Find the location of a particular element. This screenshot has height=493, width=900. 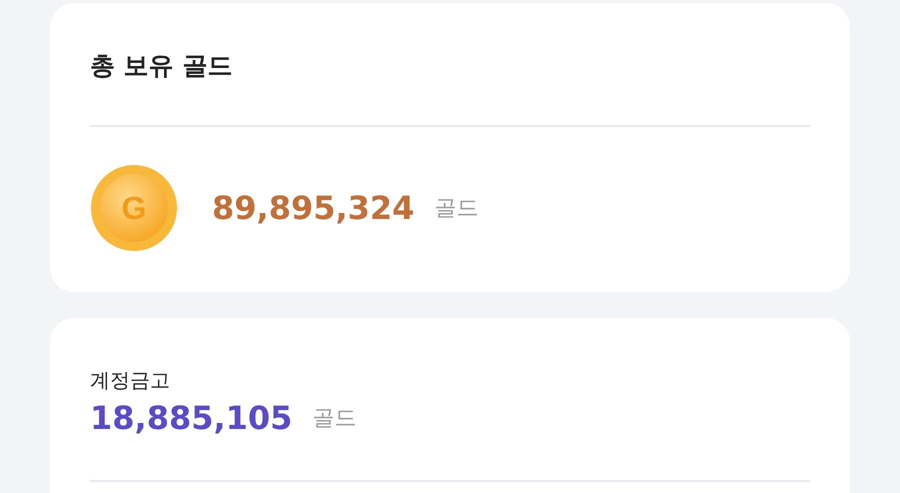

card-title: 총 보유 골드 is located at coordinates (162, 66).